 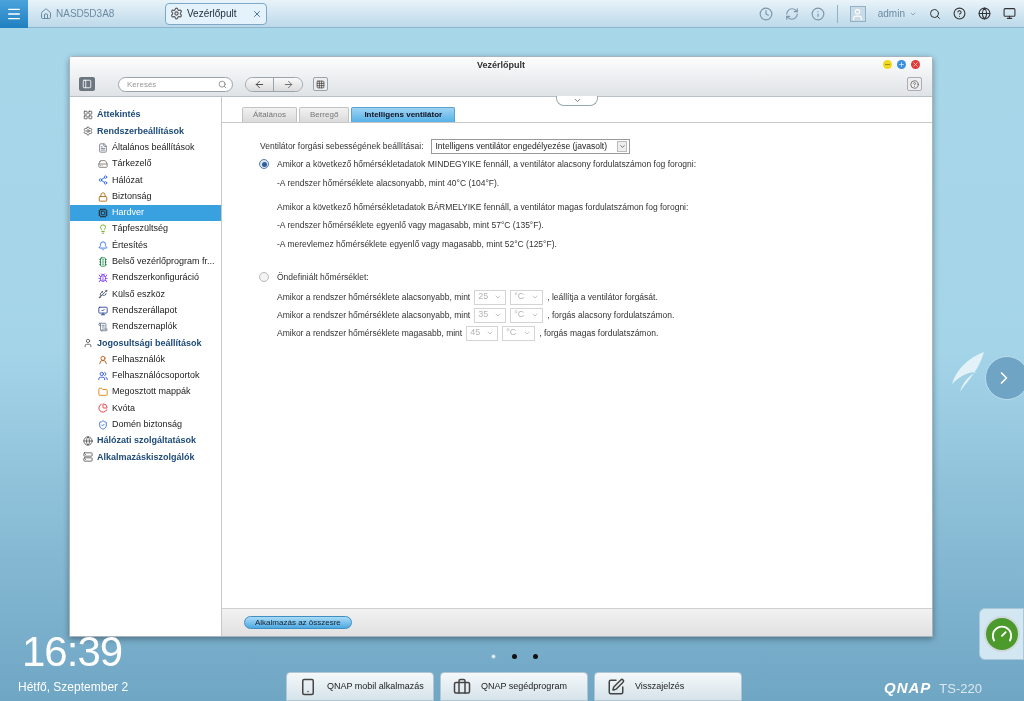 I want to click on sidebar-item: Kvóta, so click(x=145, y=408).